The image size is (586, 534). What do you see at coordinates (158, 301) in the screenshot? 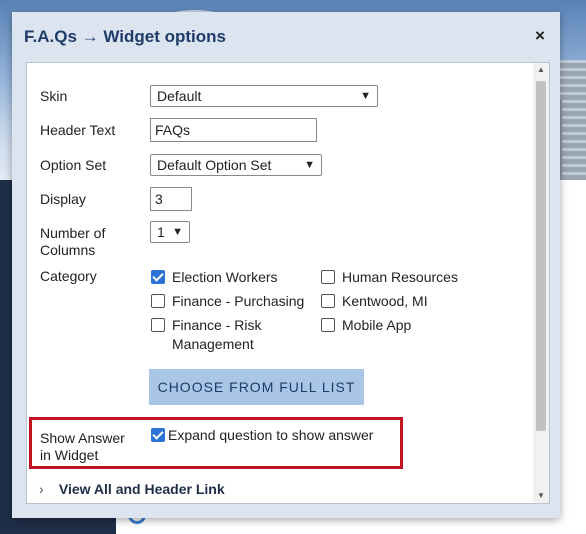
I see `category-checkbox-finance-purchasing` at bounding box center [158, 301].